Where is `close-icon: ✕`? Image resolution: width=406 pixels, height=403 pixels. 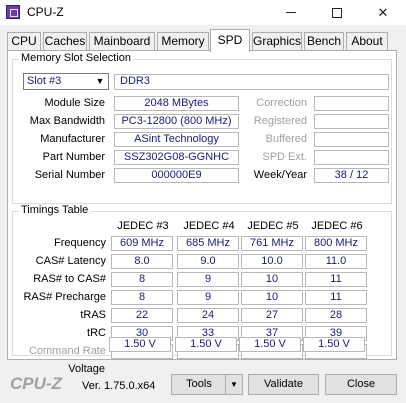
close-icon: ✕ is located at coordinates (383, 12).